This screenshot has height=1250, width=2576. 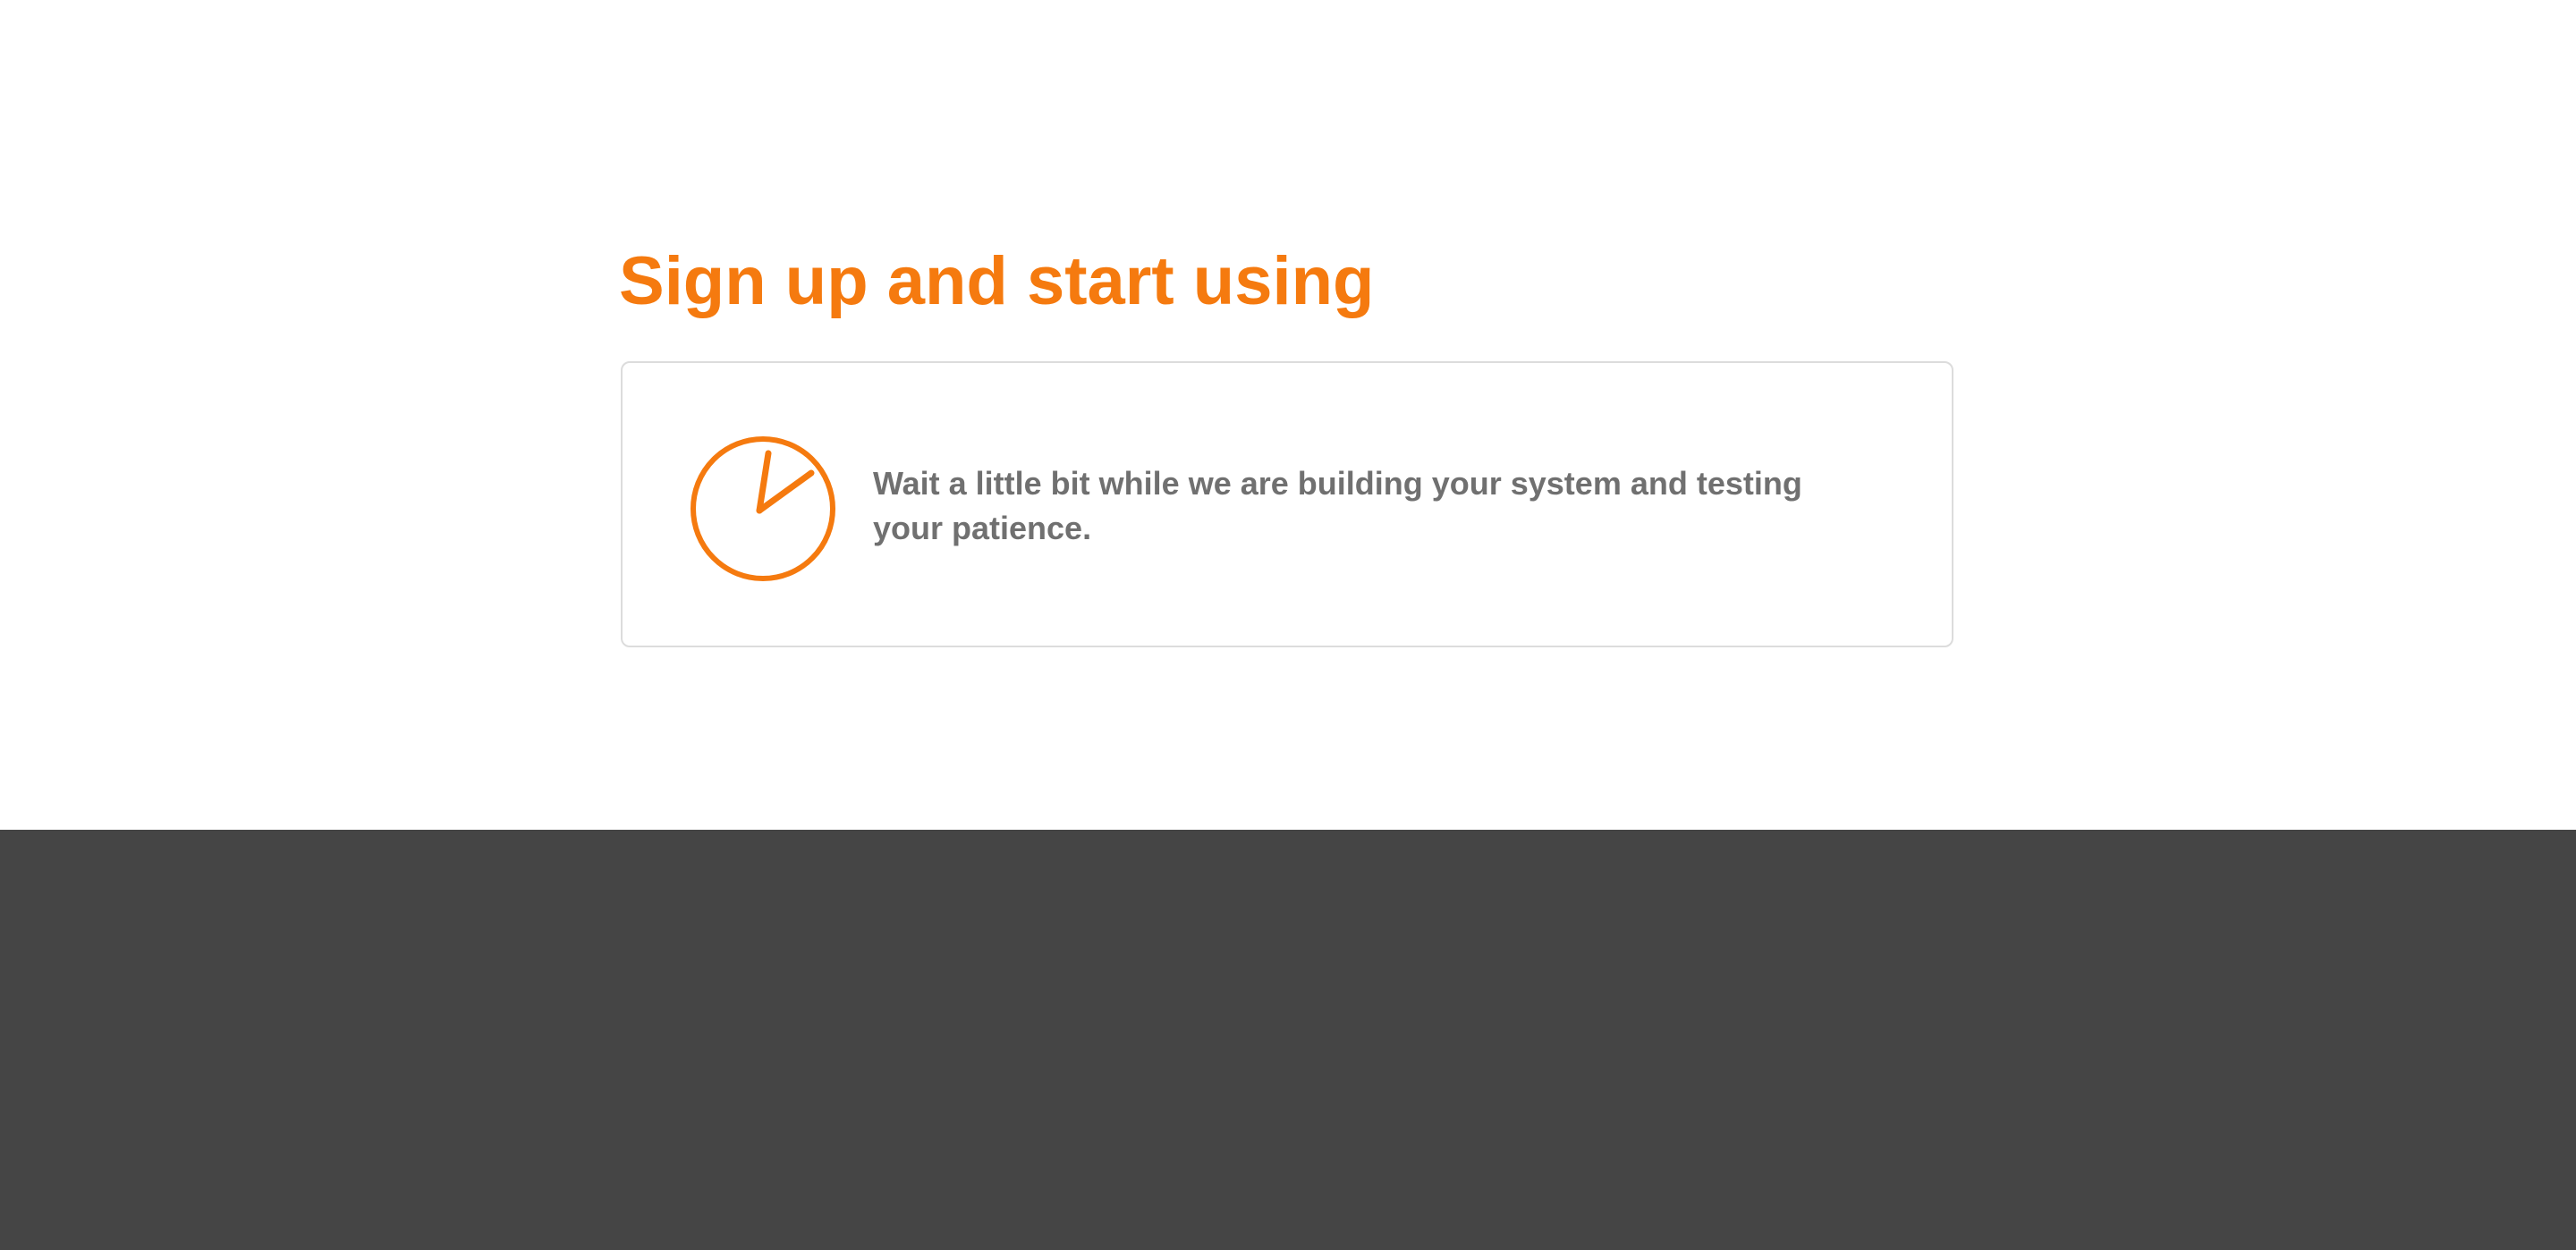 I want to click on clock-icon, so click(x=763, y=509).